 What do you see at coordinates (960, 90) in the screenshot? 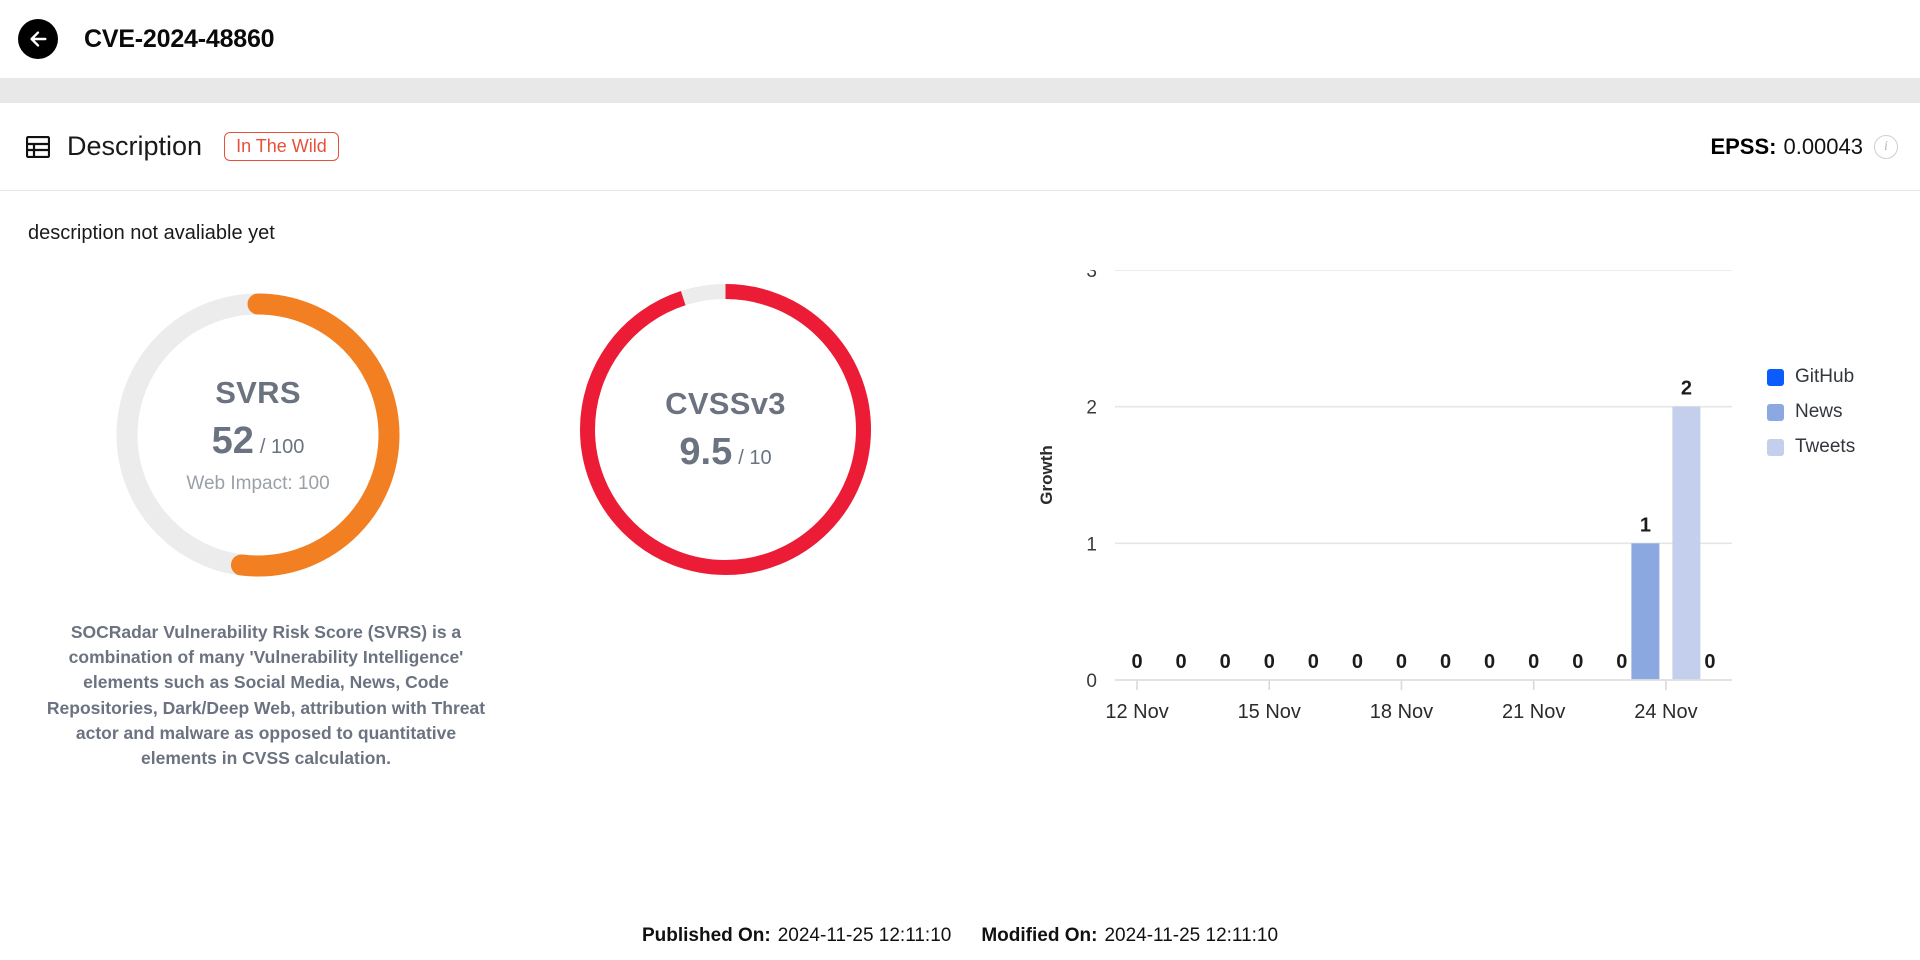
I see `header-separator-band` at bounding box center [960, 90].